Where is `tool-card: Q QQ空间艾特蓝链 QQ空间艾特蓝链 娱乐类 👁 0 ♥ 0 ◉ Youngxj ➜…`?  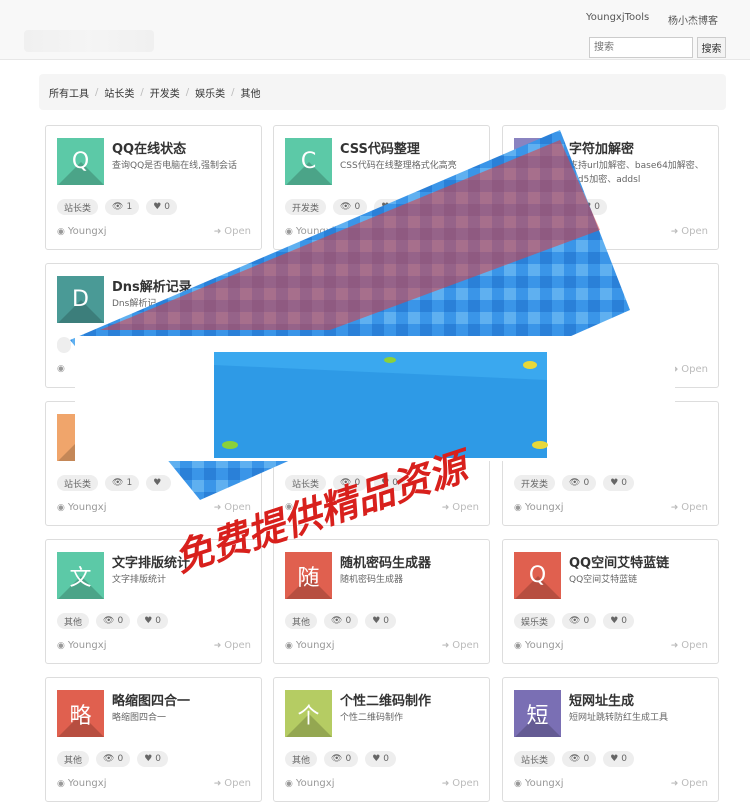 tool-card: Q QQ空间艾特蓝链 QQ空间艾特蓝链 娱乐类 👁 0 ♥ 0 ◉ Youngxj ➜… is located at coordinates (610, 601).